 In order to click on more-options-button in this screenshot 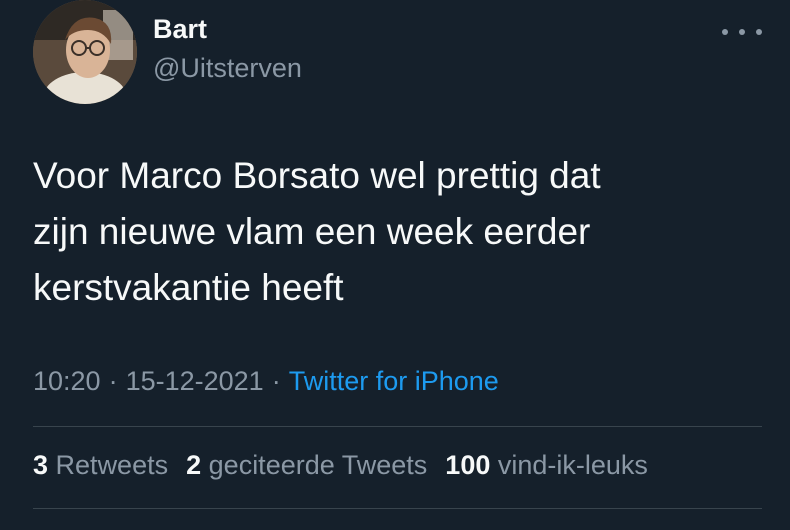, I will do `click(742, 32)`.